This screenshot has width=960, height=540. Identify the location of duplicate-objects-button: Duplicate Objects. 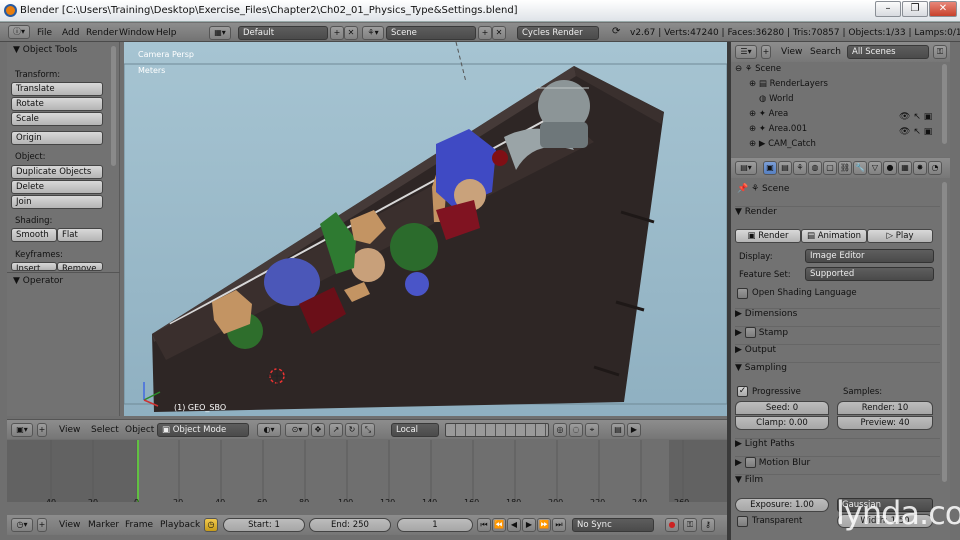
(57, 172).